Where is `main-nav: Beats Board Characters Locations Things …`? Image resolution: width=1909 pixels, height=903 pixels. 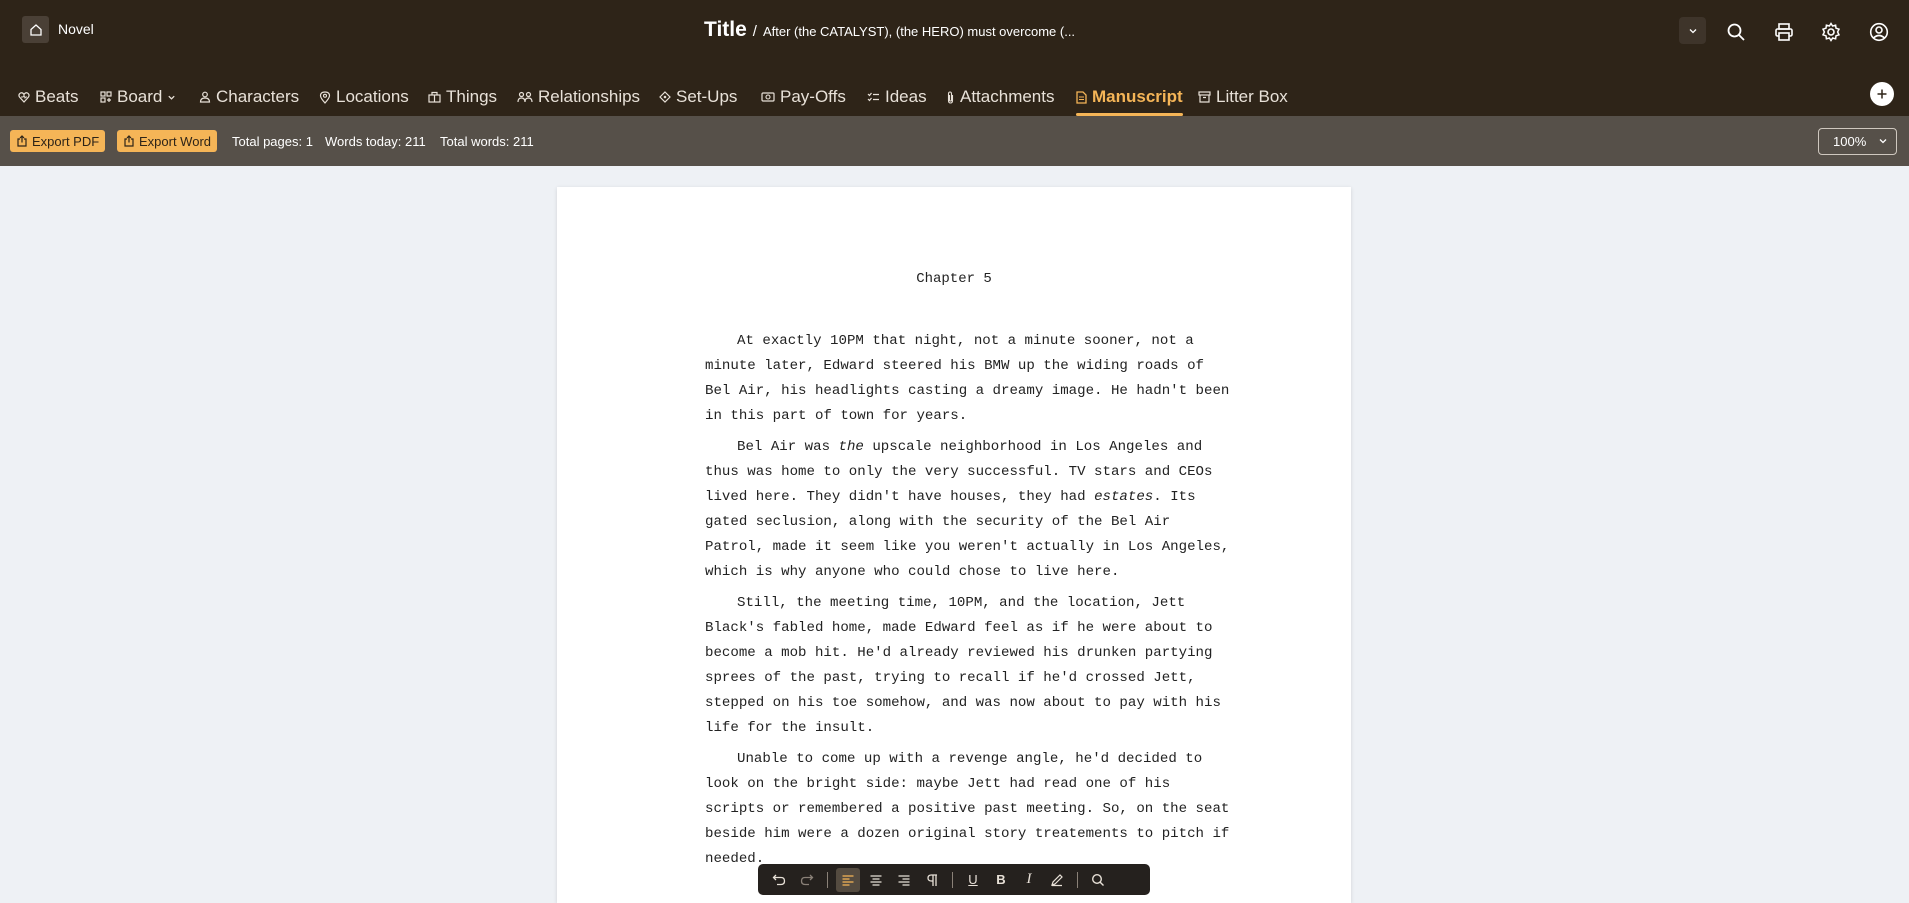
main-nav: Beats Board Characters Locations Things … is located at coordinates (954, 98).